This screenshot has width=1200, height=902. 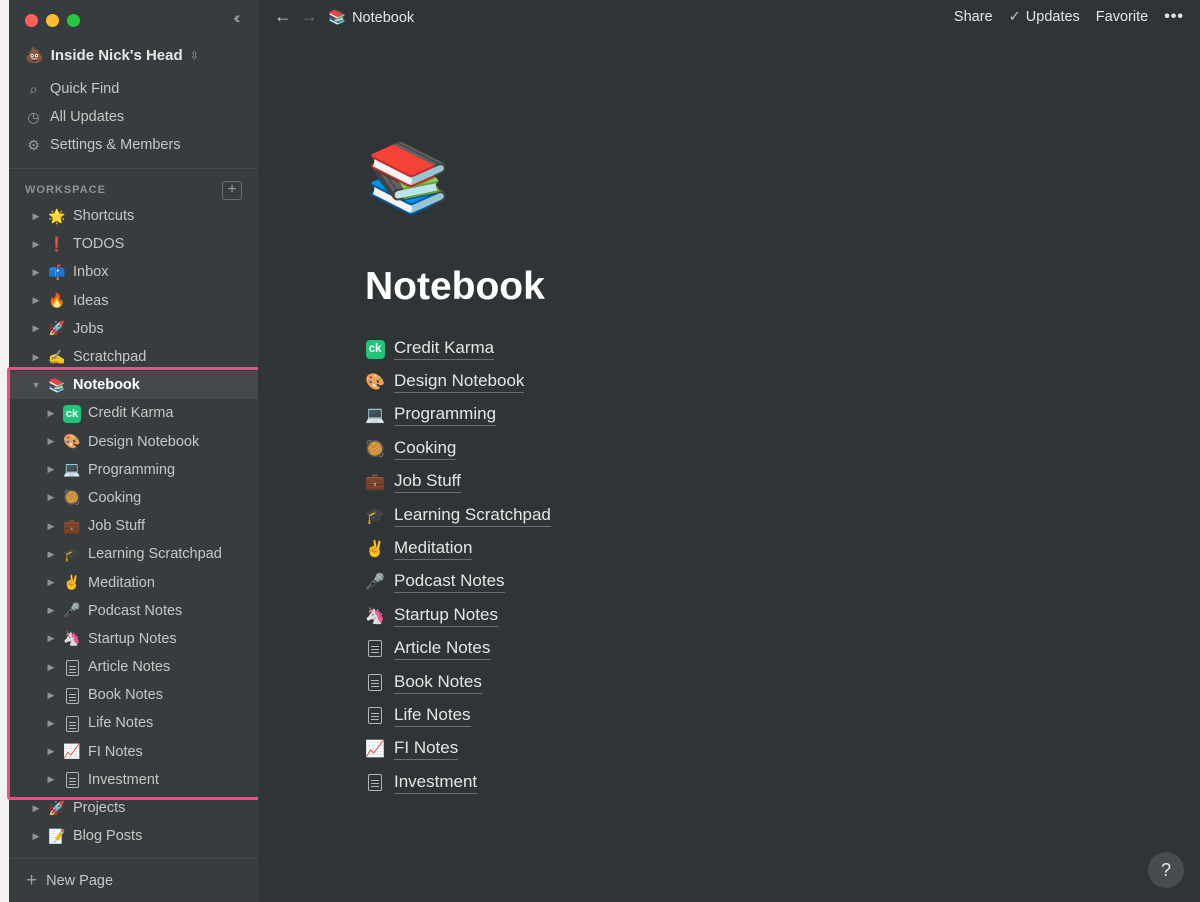 I want to click on page-emoji: 🦄, so click(x=72, y=638).